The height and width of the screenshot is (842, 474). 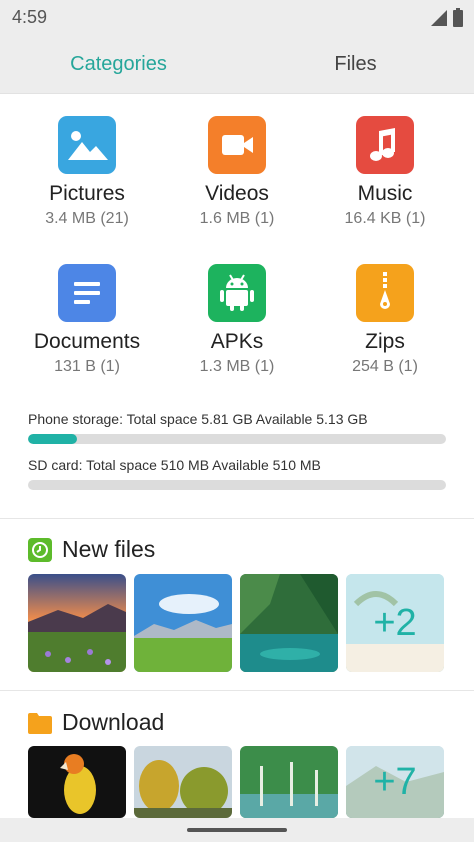 I want to click on category-pictures: Pictures 3.4 MB (21), so click(x=87, y=172).